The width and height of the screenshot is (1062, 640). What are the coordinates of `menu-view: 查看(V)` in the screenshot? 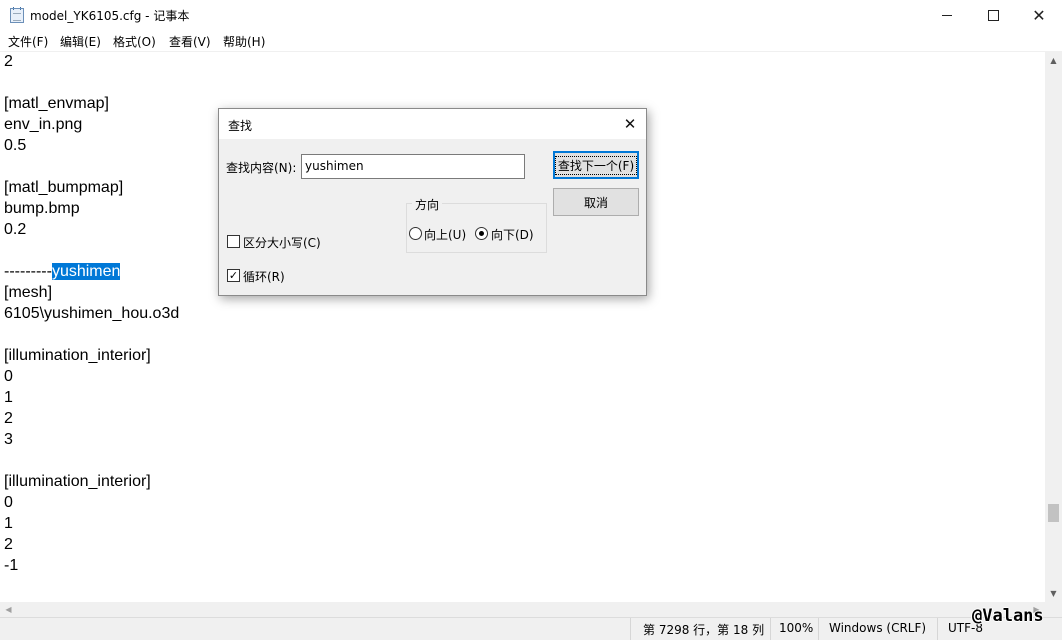 It's located at (190, 41).